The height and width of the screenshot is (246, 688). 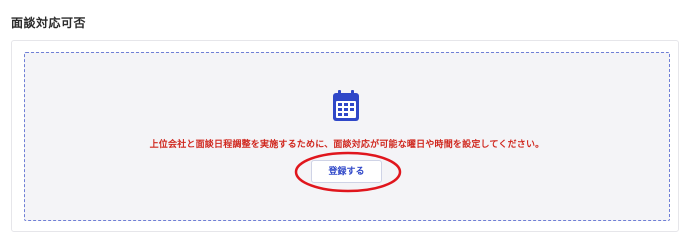 What do you see at coordinates (346, 171) in the screenshot?
I see `register-button: 登録する` at bounding box center [346, 171].